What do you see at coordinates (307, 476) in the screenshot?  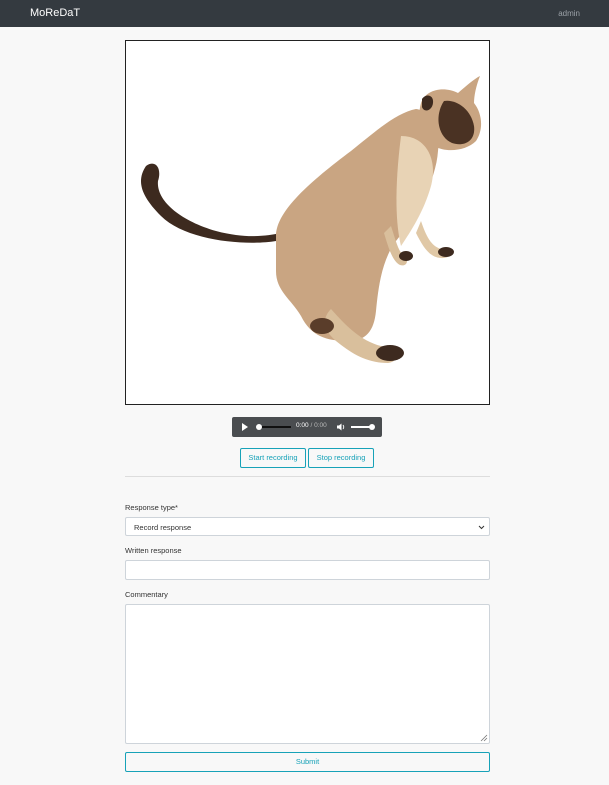 I see `divider` at bounding box center [307, 476].